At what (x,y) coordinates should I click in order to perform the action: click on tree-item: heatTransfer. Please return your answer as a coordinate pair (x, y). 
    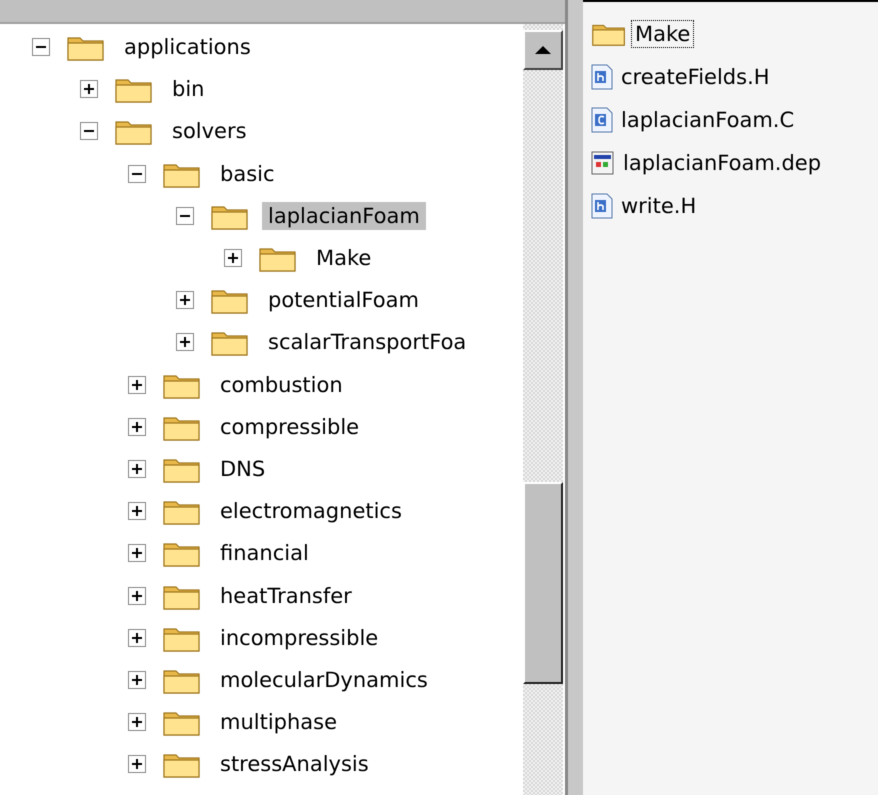
    Looking at the image, I should click on (286, 596).